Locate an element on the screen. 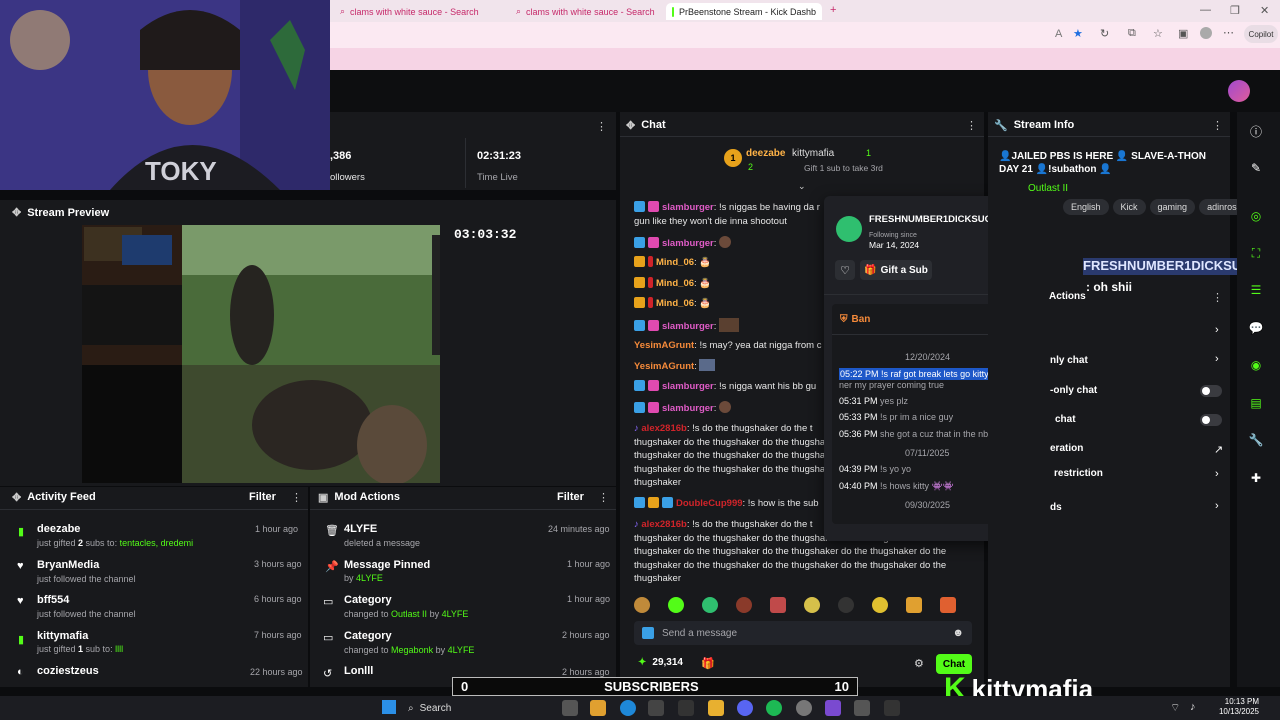 This screenshot has width=1280, height=720. profile-avatar is located at coordinates (1206, 33).